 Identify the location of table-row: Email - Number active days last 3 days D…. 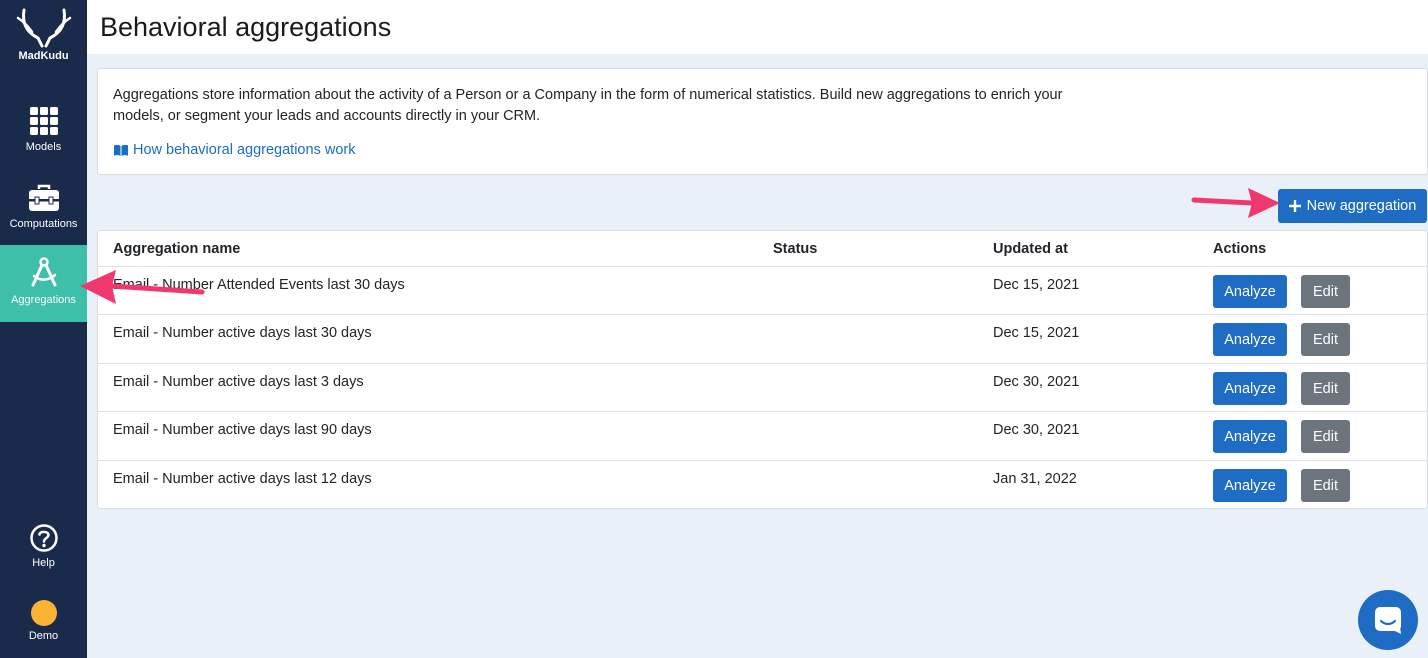
(762, 387).